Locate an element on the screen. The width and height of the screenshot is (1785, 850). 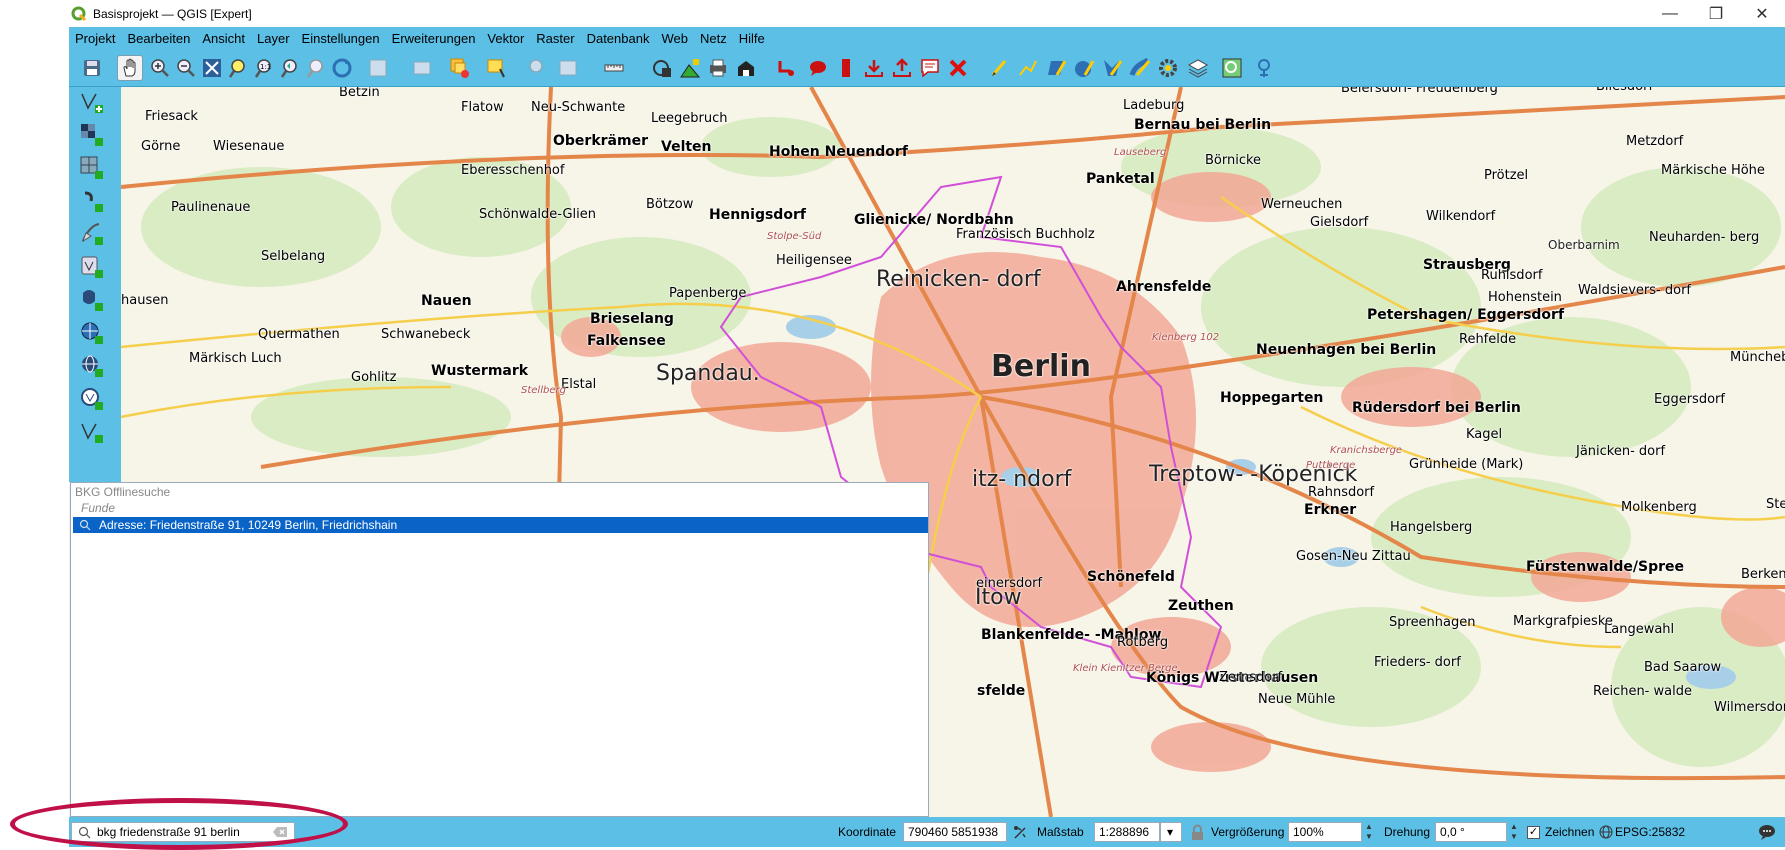
select-feature-icon is located at coordinates (422, 68).